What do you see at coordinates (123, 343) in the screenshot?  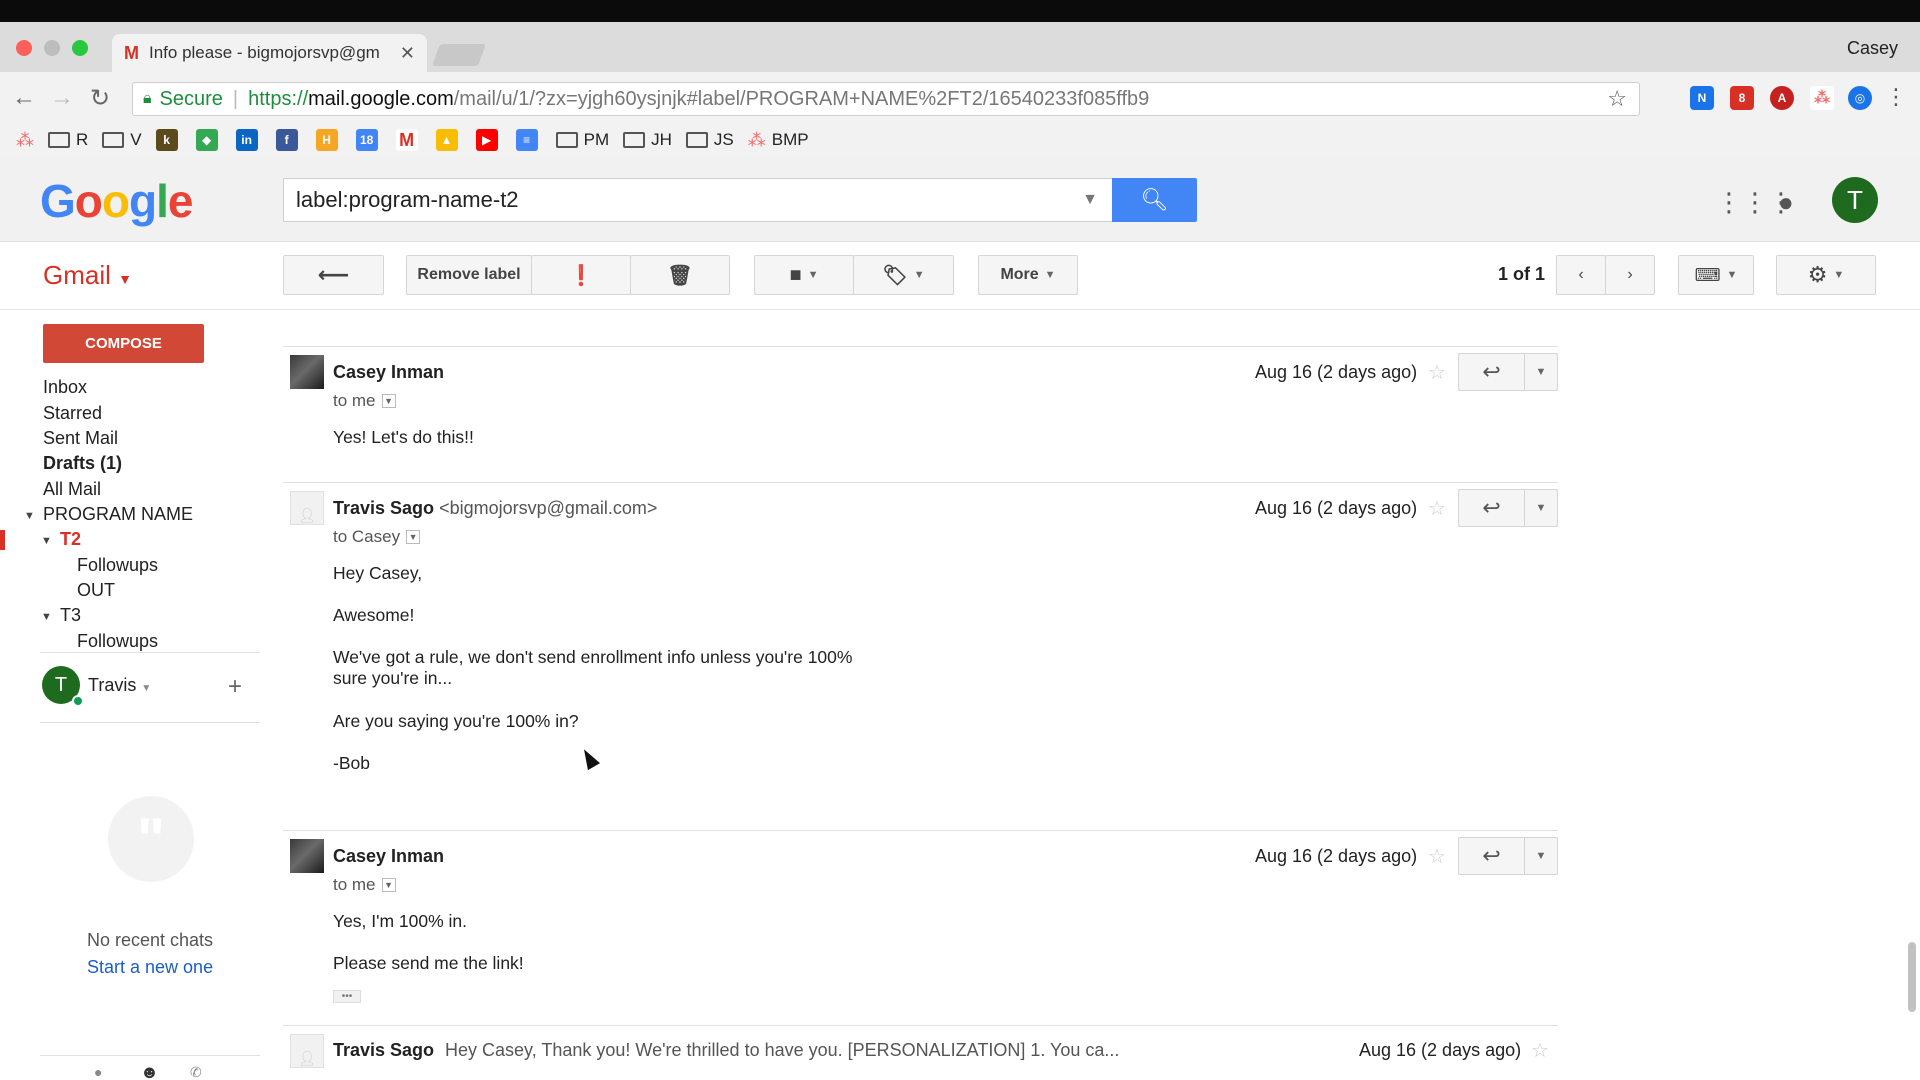 I see `compose-button: COMPOSE` at bounding box center [123, 343].